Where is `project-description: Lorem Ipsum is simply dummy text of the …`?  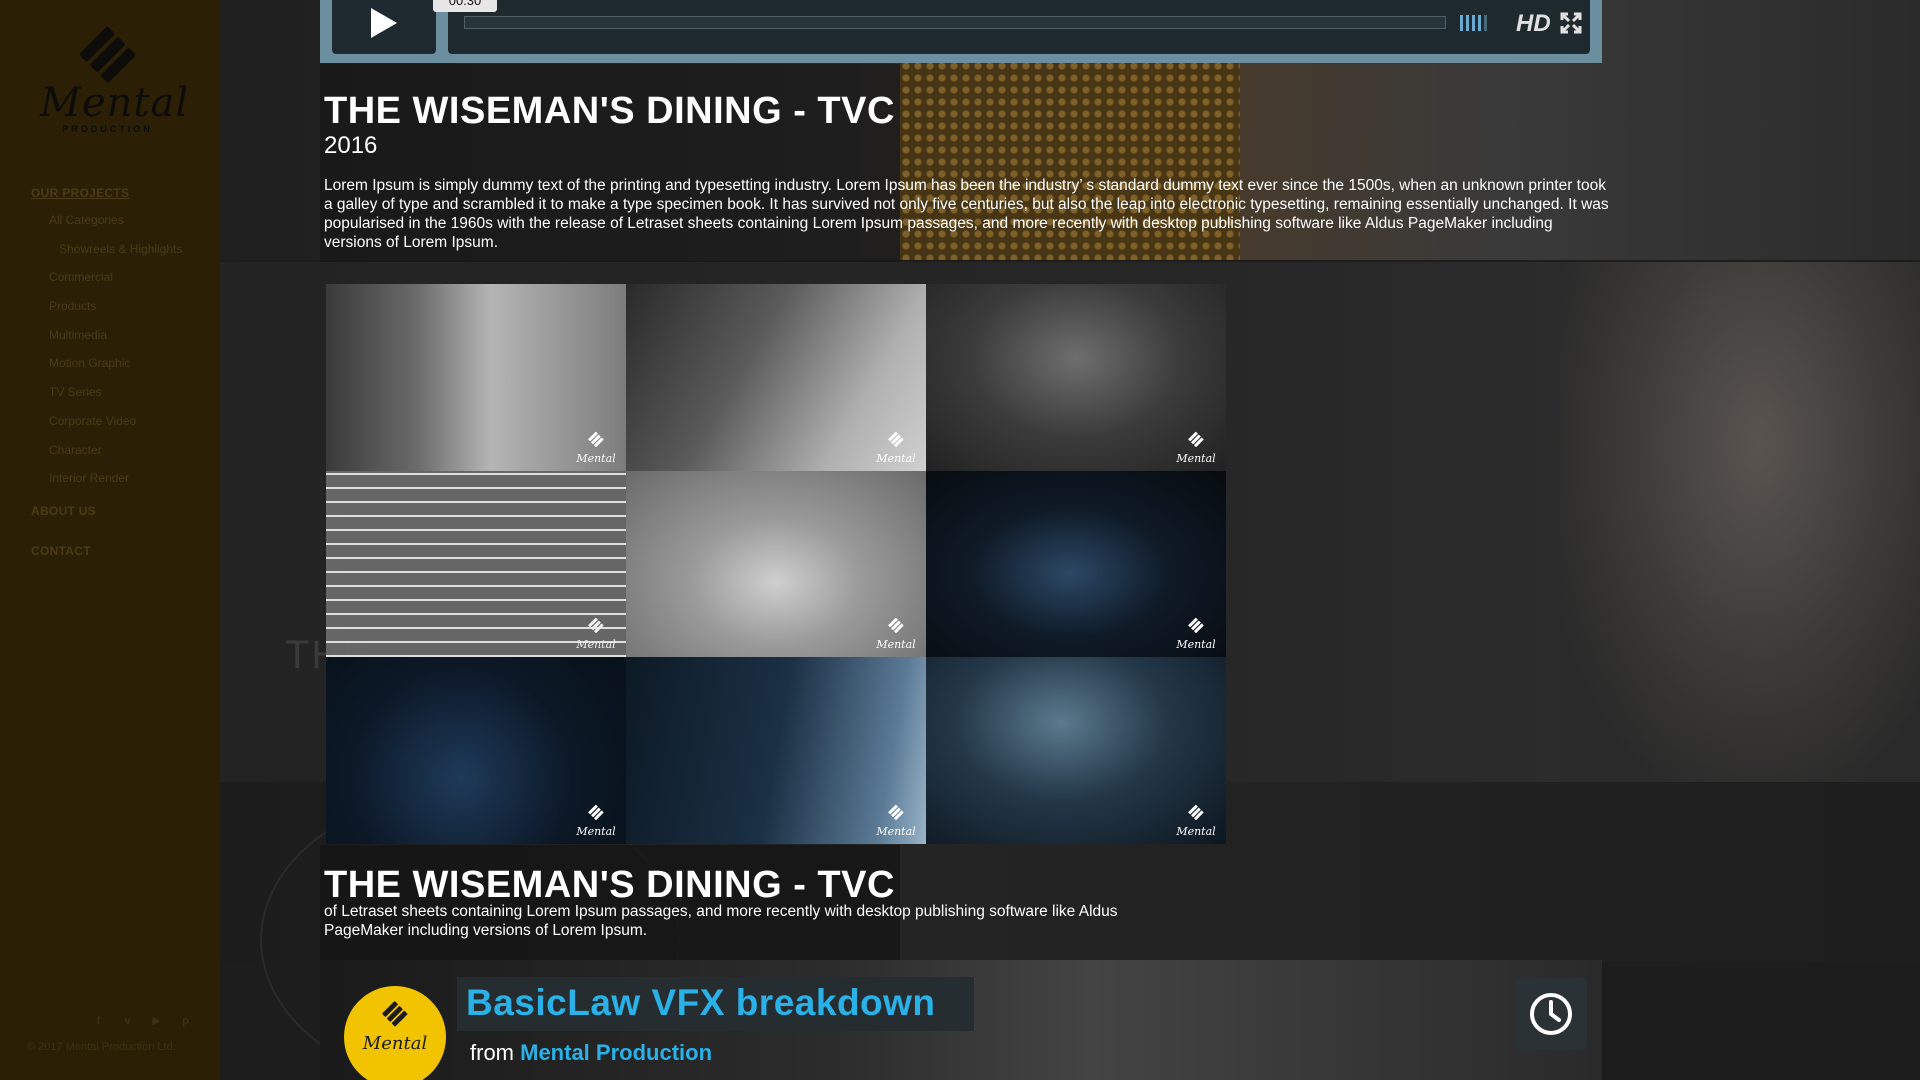
project-description: Lorem Ipsum is simply dummy text of the … is located at coordinates (966, 214).